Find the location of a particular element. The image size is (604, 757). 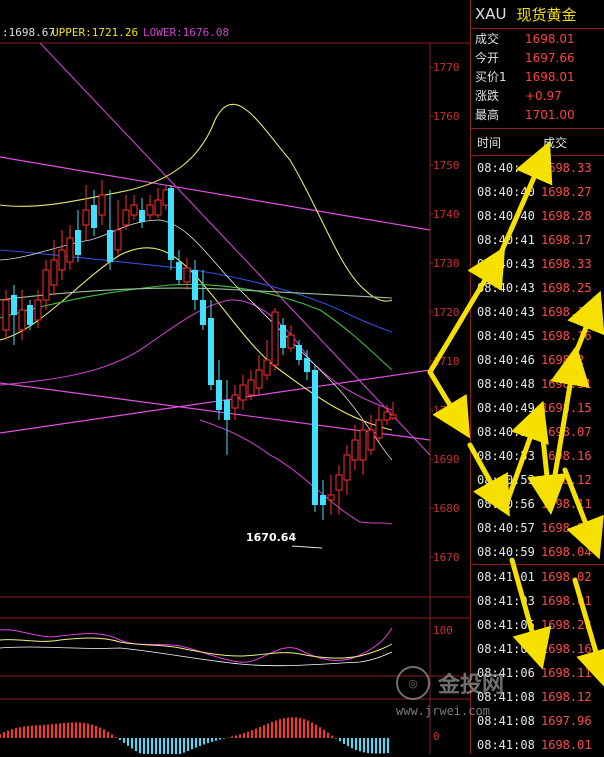

tick-row: 08:40:51 1698.07 is located at coordinates (537, 432).